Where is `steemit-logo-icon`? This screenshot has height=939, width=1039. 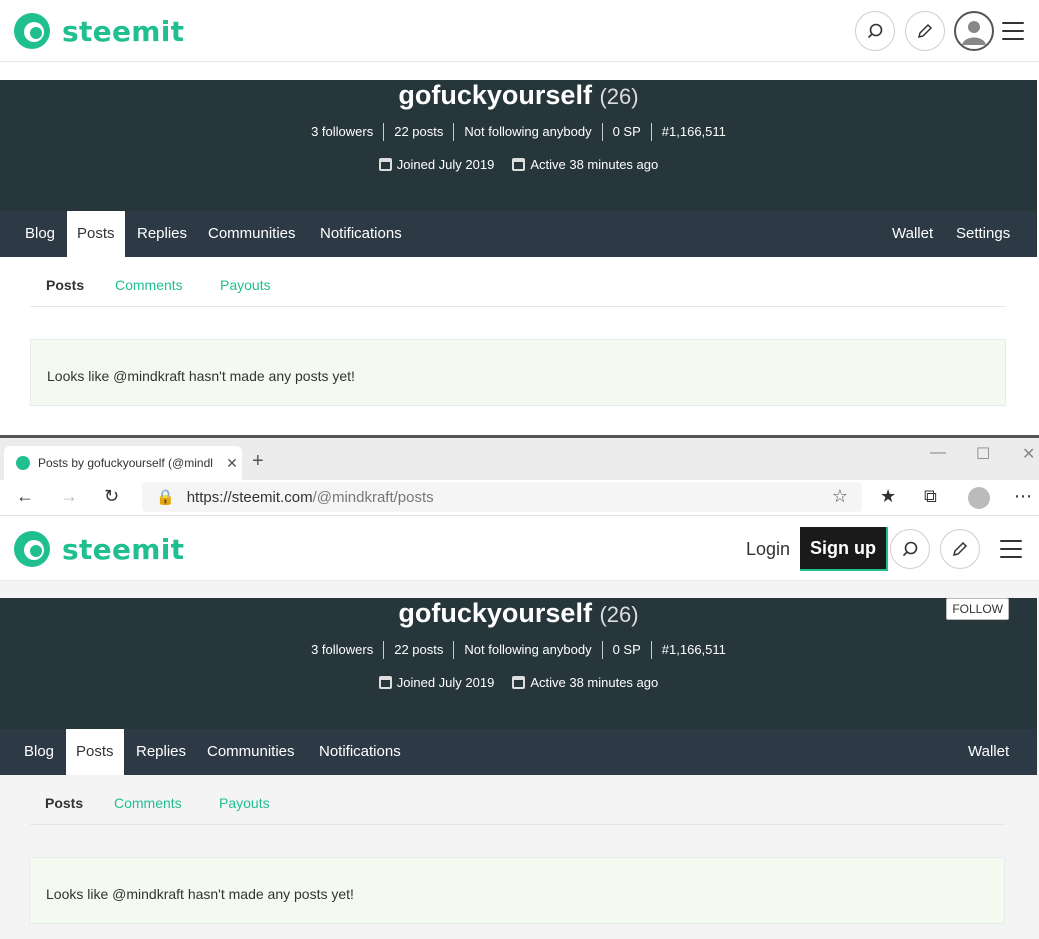 steemit-logo-icon is located at coordinates (32, 31).